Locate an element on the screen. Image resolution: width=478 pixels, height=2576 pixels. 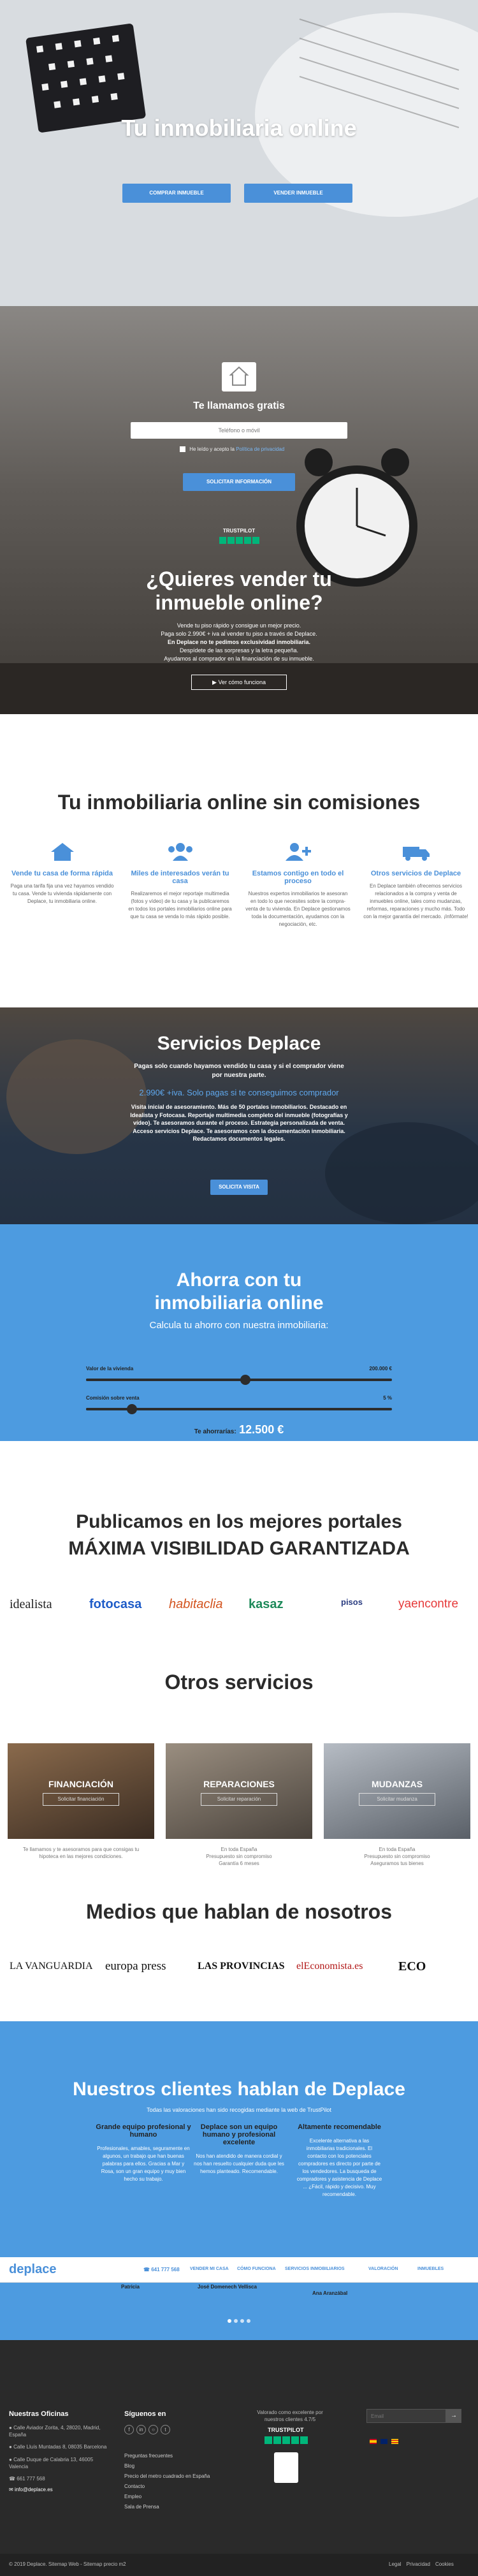
twitter-icon: t is located at coordinates (165, 2429).